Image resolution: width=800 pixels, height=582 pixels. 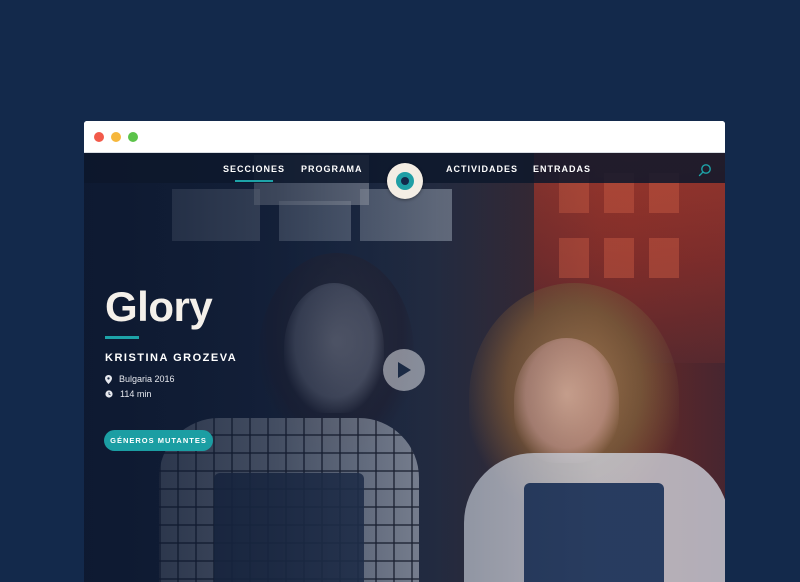 I want to click on map-pin-icon, so click(x=108, y=379).